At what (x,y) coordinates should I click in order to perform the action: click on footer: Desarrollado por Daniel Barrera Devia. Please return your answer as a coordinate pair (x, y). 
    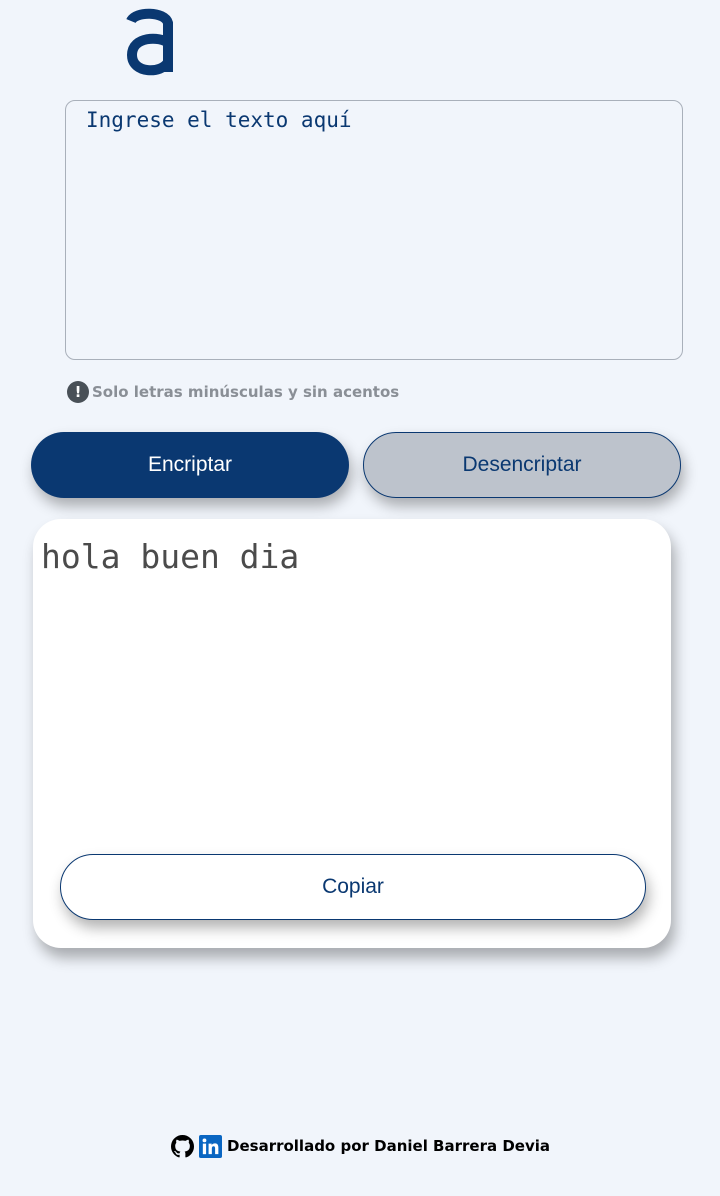
    Looking at the image, I should click on (360, 1146).